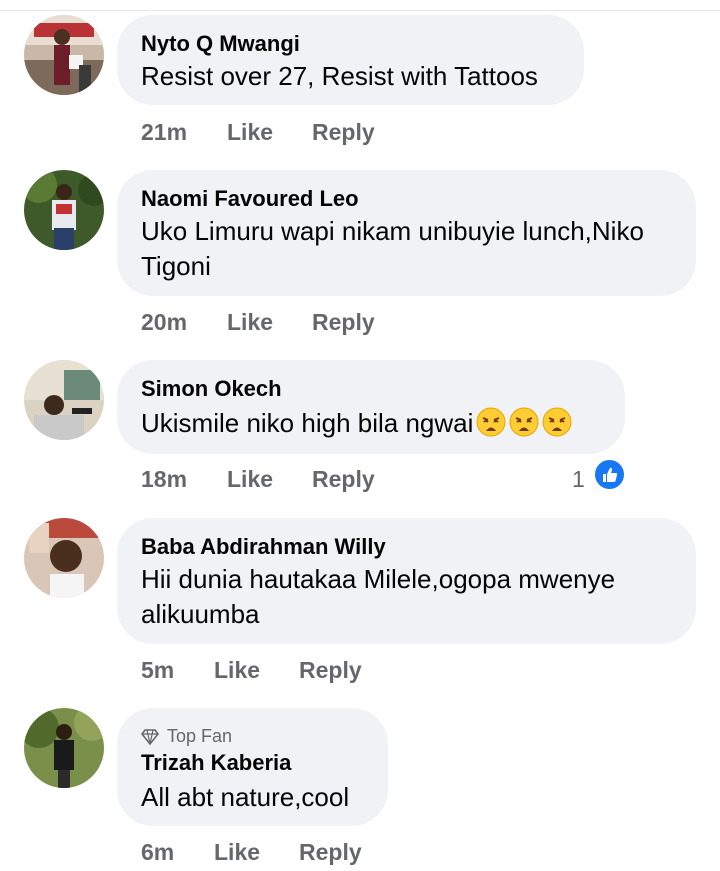 Image resolution: width=720 pixels, height=871 pixels. I want to click on top-fan-label: Top Fan, so click(200, 736).